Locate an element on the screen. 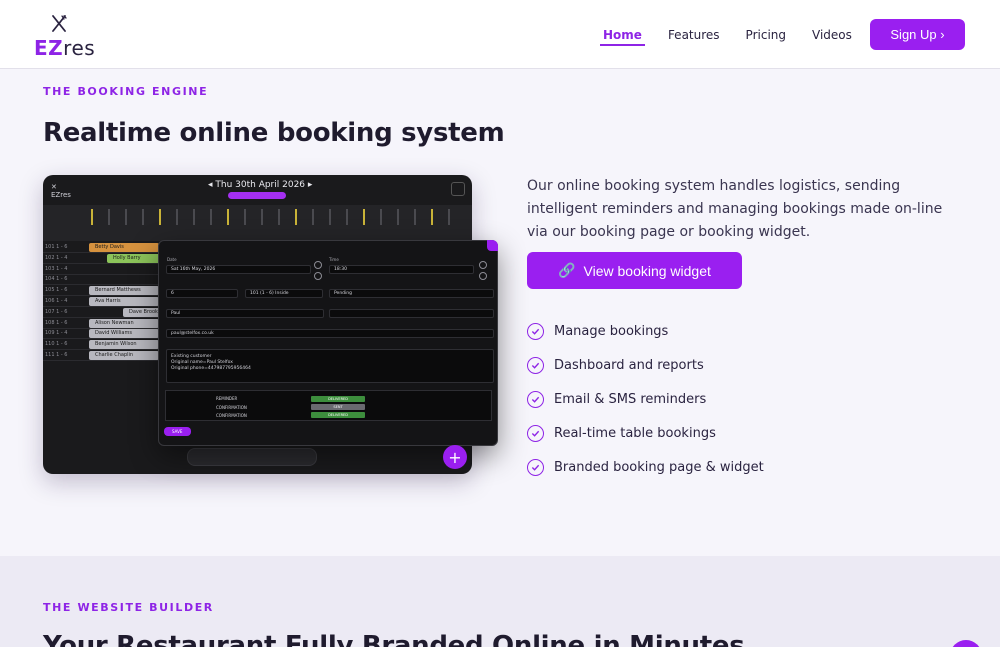  section2-eyebrow: THE WEBSITE BUILDER is located at coordinates (128, 607).